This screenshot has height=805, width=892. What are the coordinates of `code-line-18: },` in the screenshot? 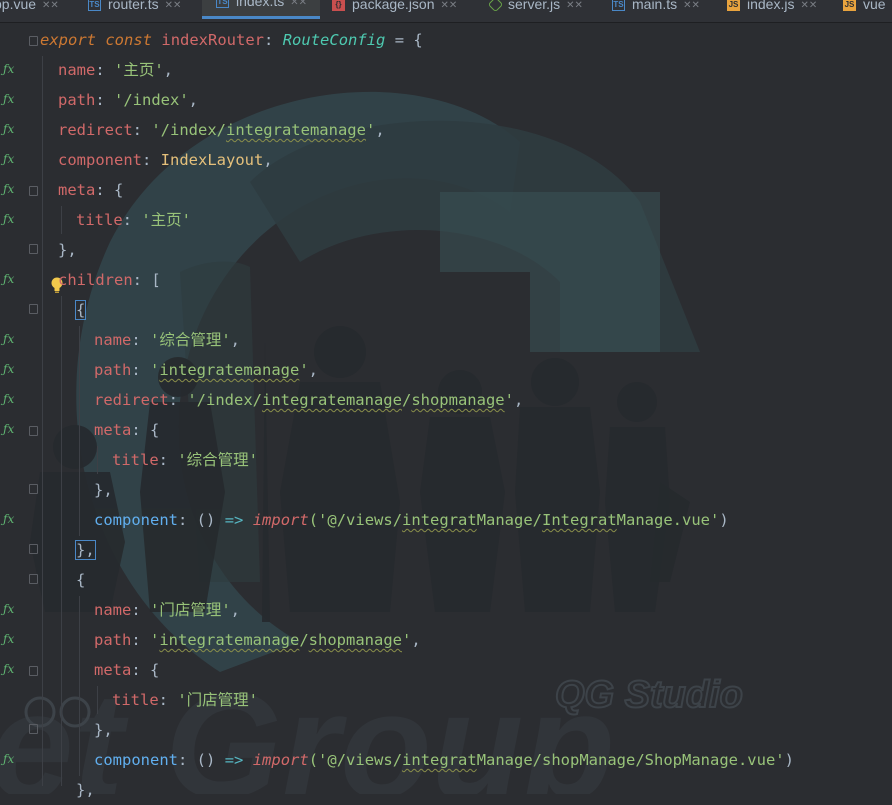 It's located at (85, 550).